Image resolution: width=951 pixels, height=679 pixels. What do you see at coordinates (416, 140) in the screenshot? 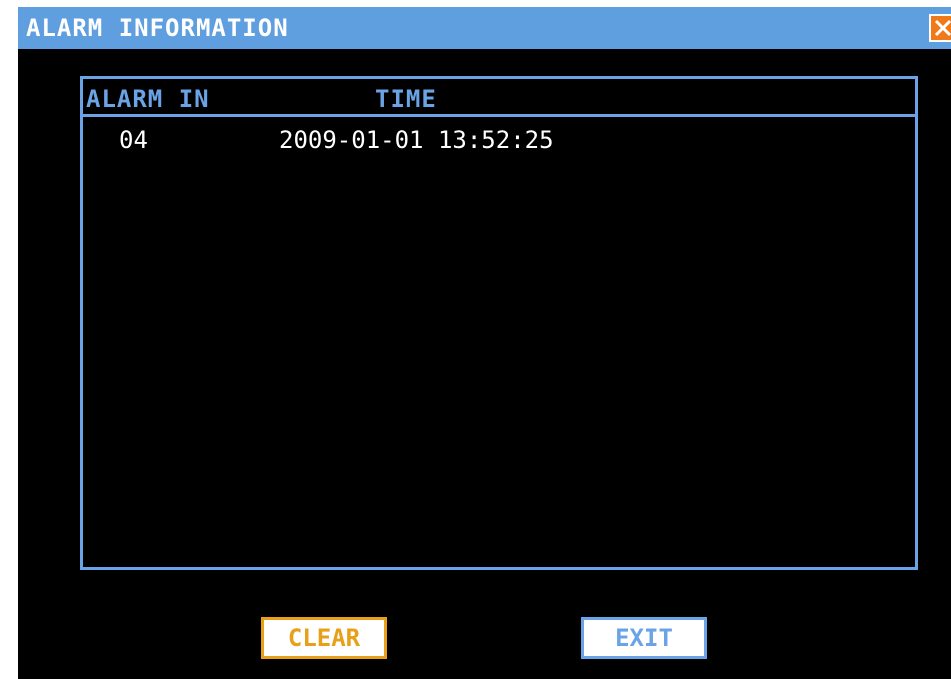
I see `time-cell: 2009-01-01 13:52:25` at bounding box center [416, 140].